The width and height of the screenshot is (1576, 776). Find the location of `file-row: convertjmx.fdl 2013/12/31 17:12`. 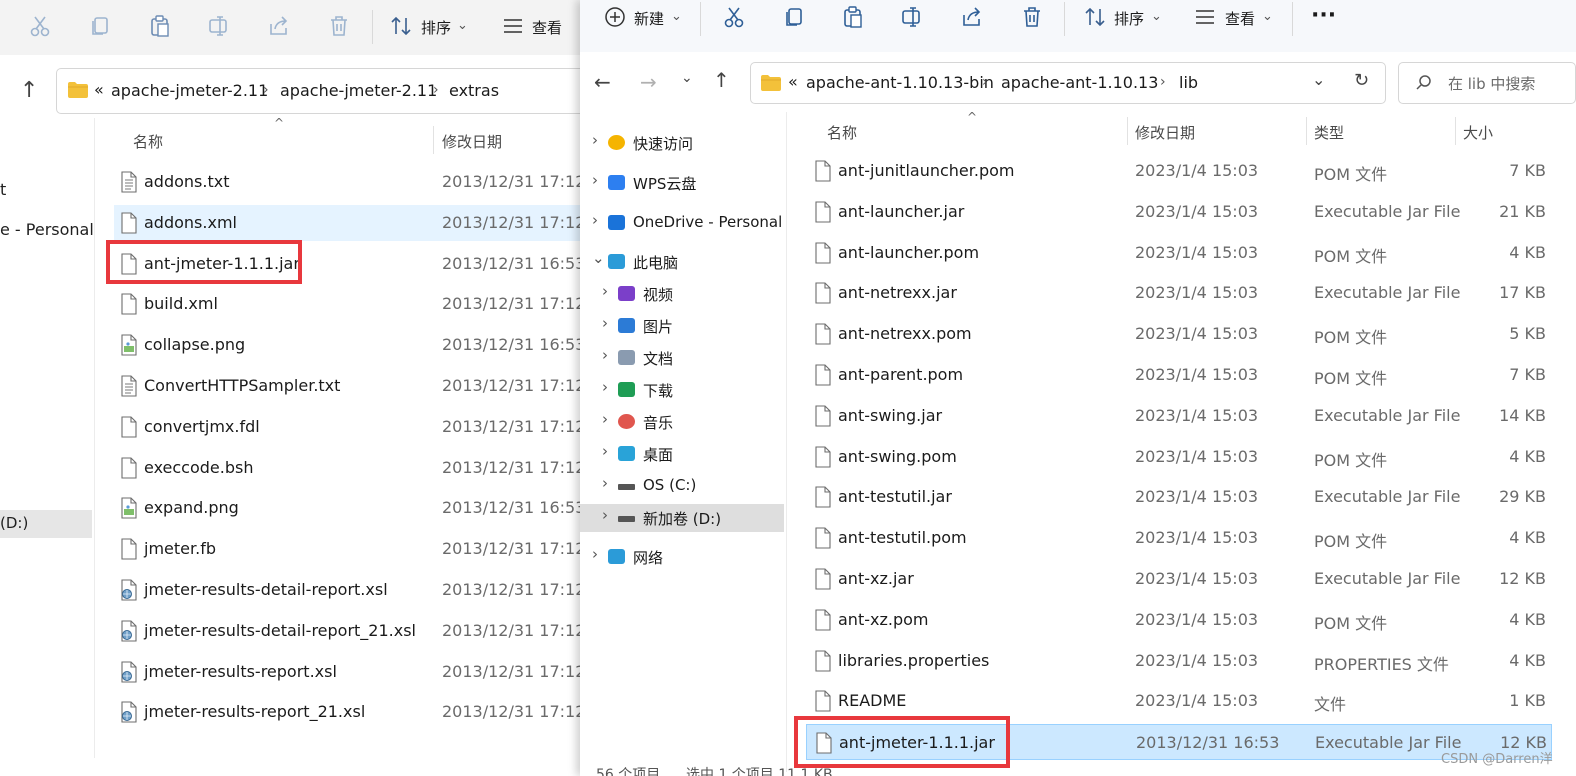

file-row: convertjmx.fdl 2013/12/31 17:12 is located at coordinates (347, 427).